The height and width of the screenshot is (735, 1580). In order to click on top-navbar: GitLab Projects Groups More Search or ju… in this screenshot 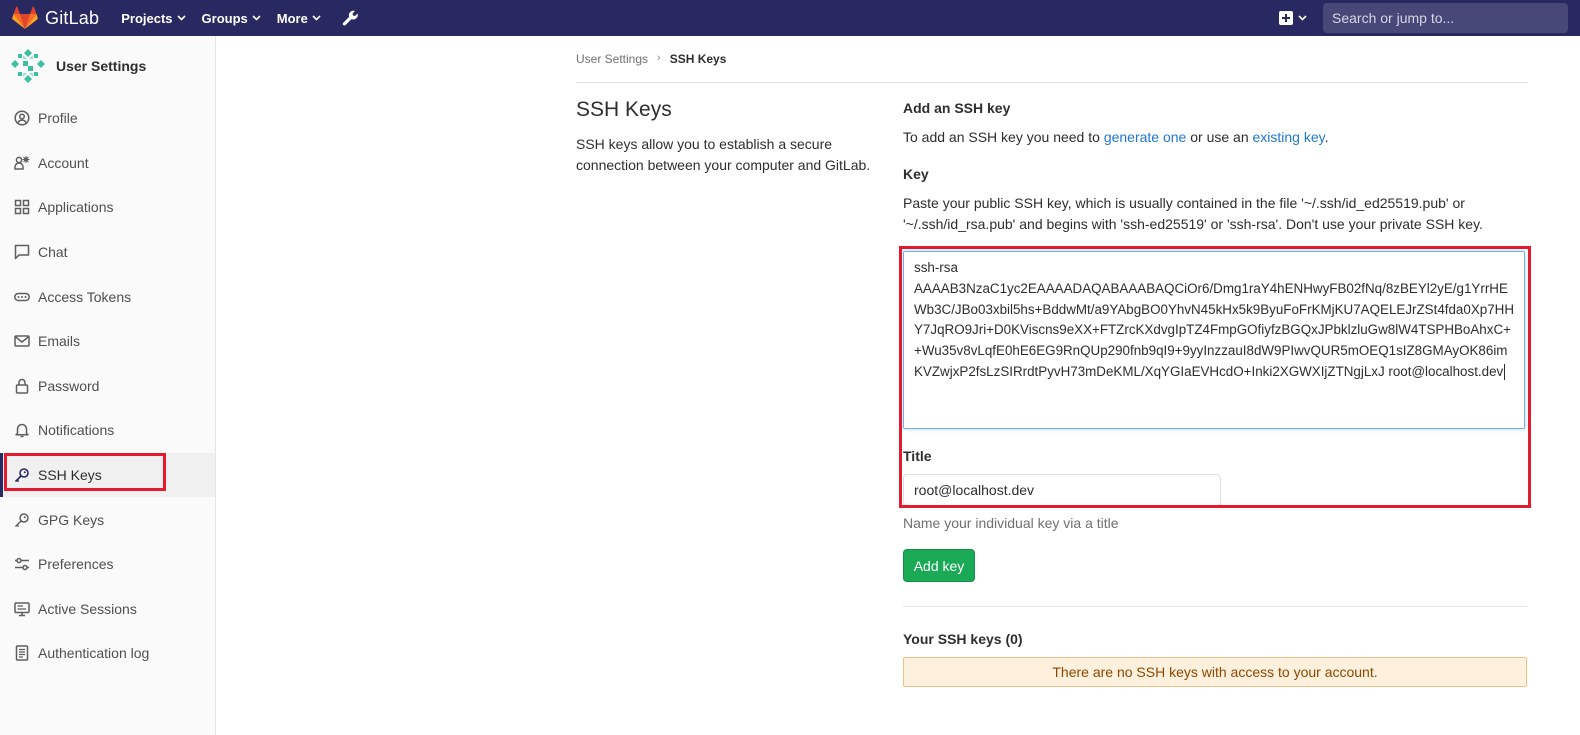, I will do `click(790, 18)`.